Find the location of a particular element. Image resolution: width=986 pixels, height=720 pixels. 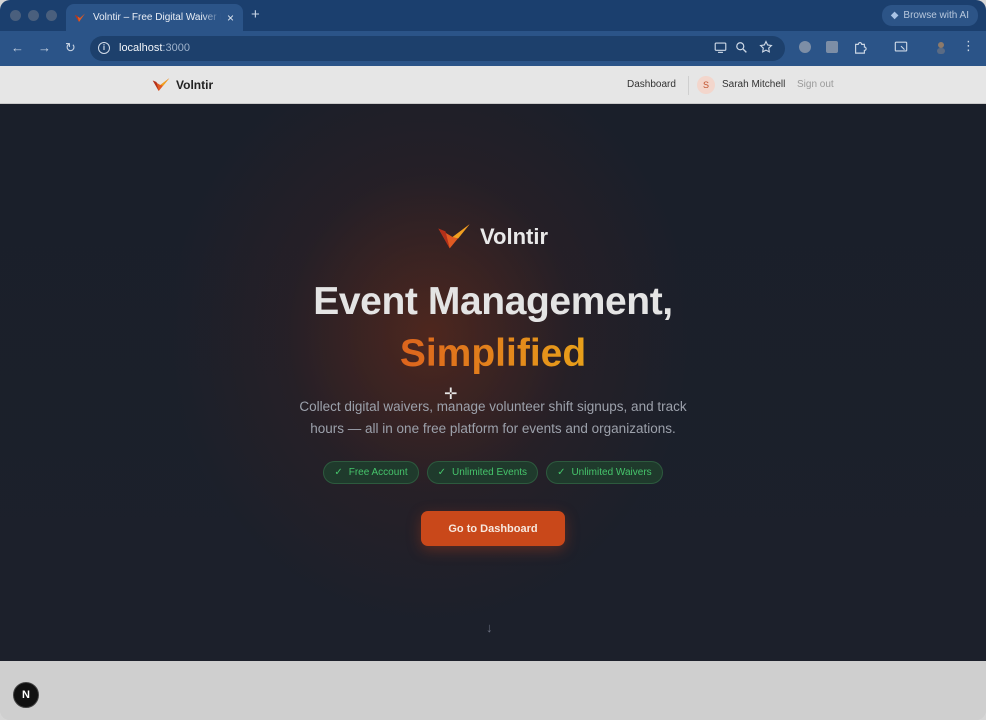

address-bar: i localhost:3000 is located at coordinates (437, 48).